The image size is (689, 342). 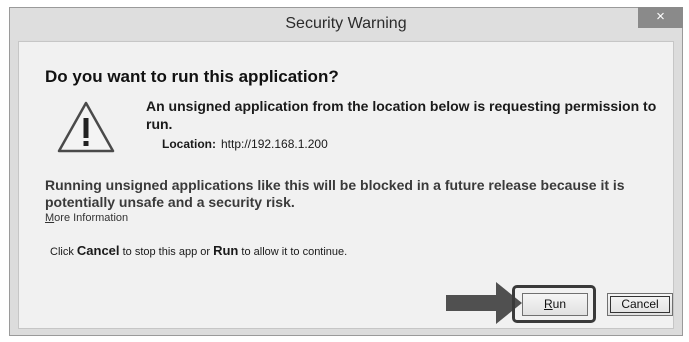 I want to click on more-information-link: More Information, so click(x=86, y=218).